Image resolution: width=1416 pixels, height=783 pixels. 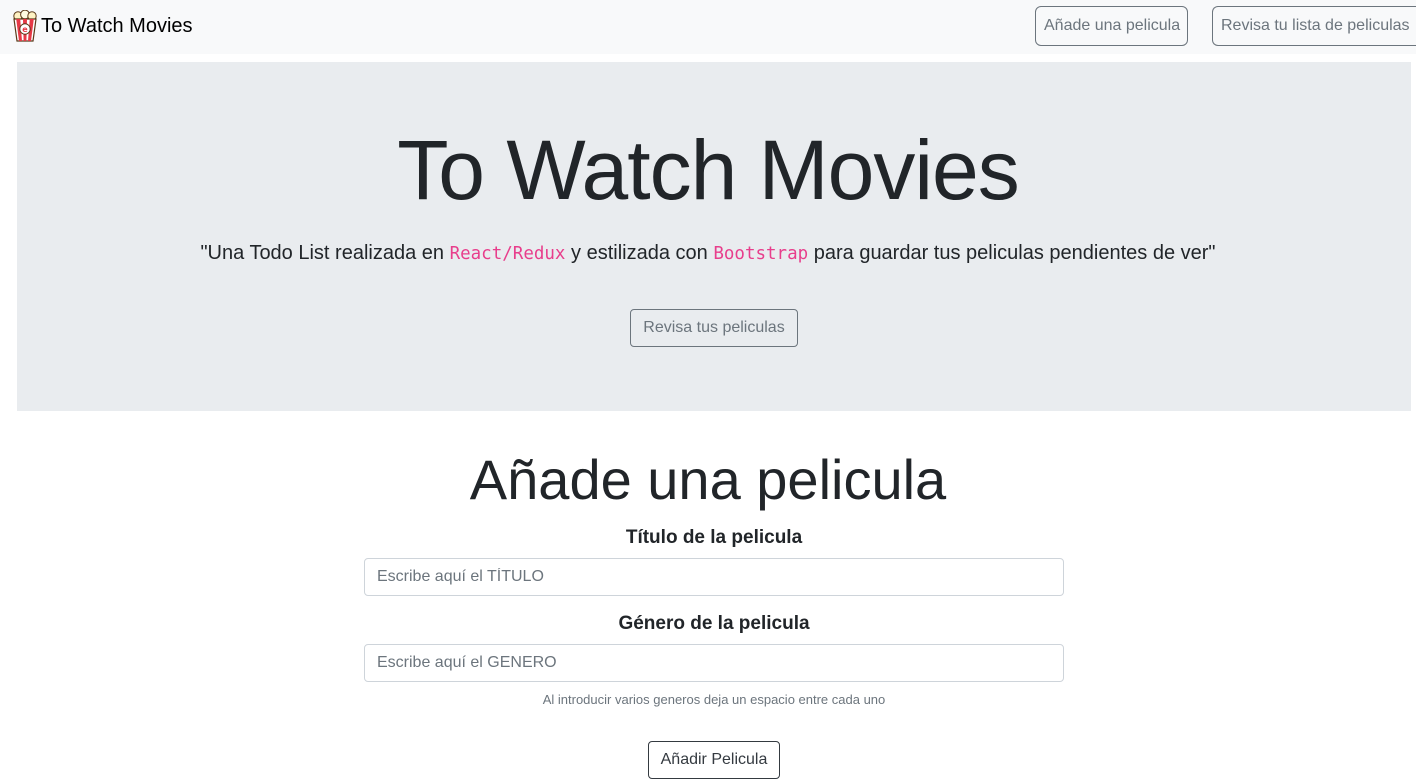 What do you see at coordinates (761, 254) in the screenshot?
I see `bootstrap-code: Bootstrap` at bounding box center [761, 254].